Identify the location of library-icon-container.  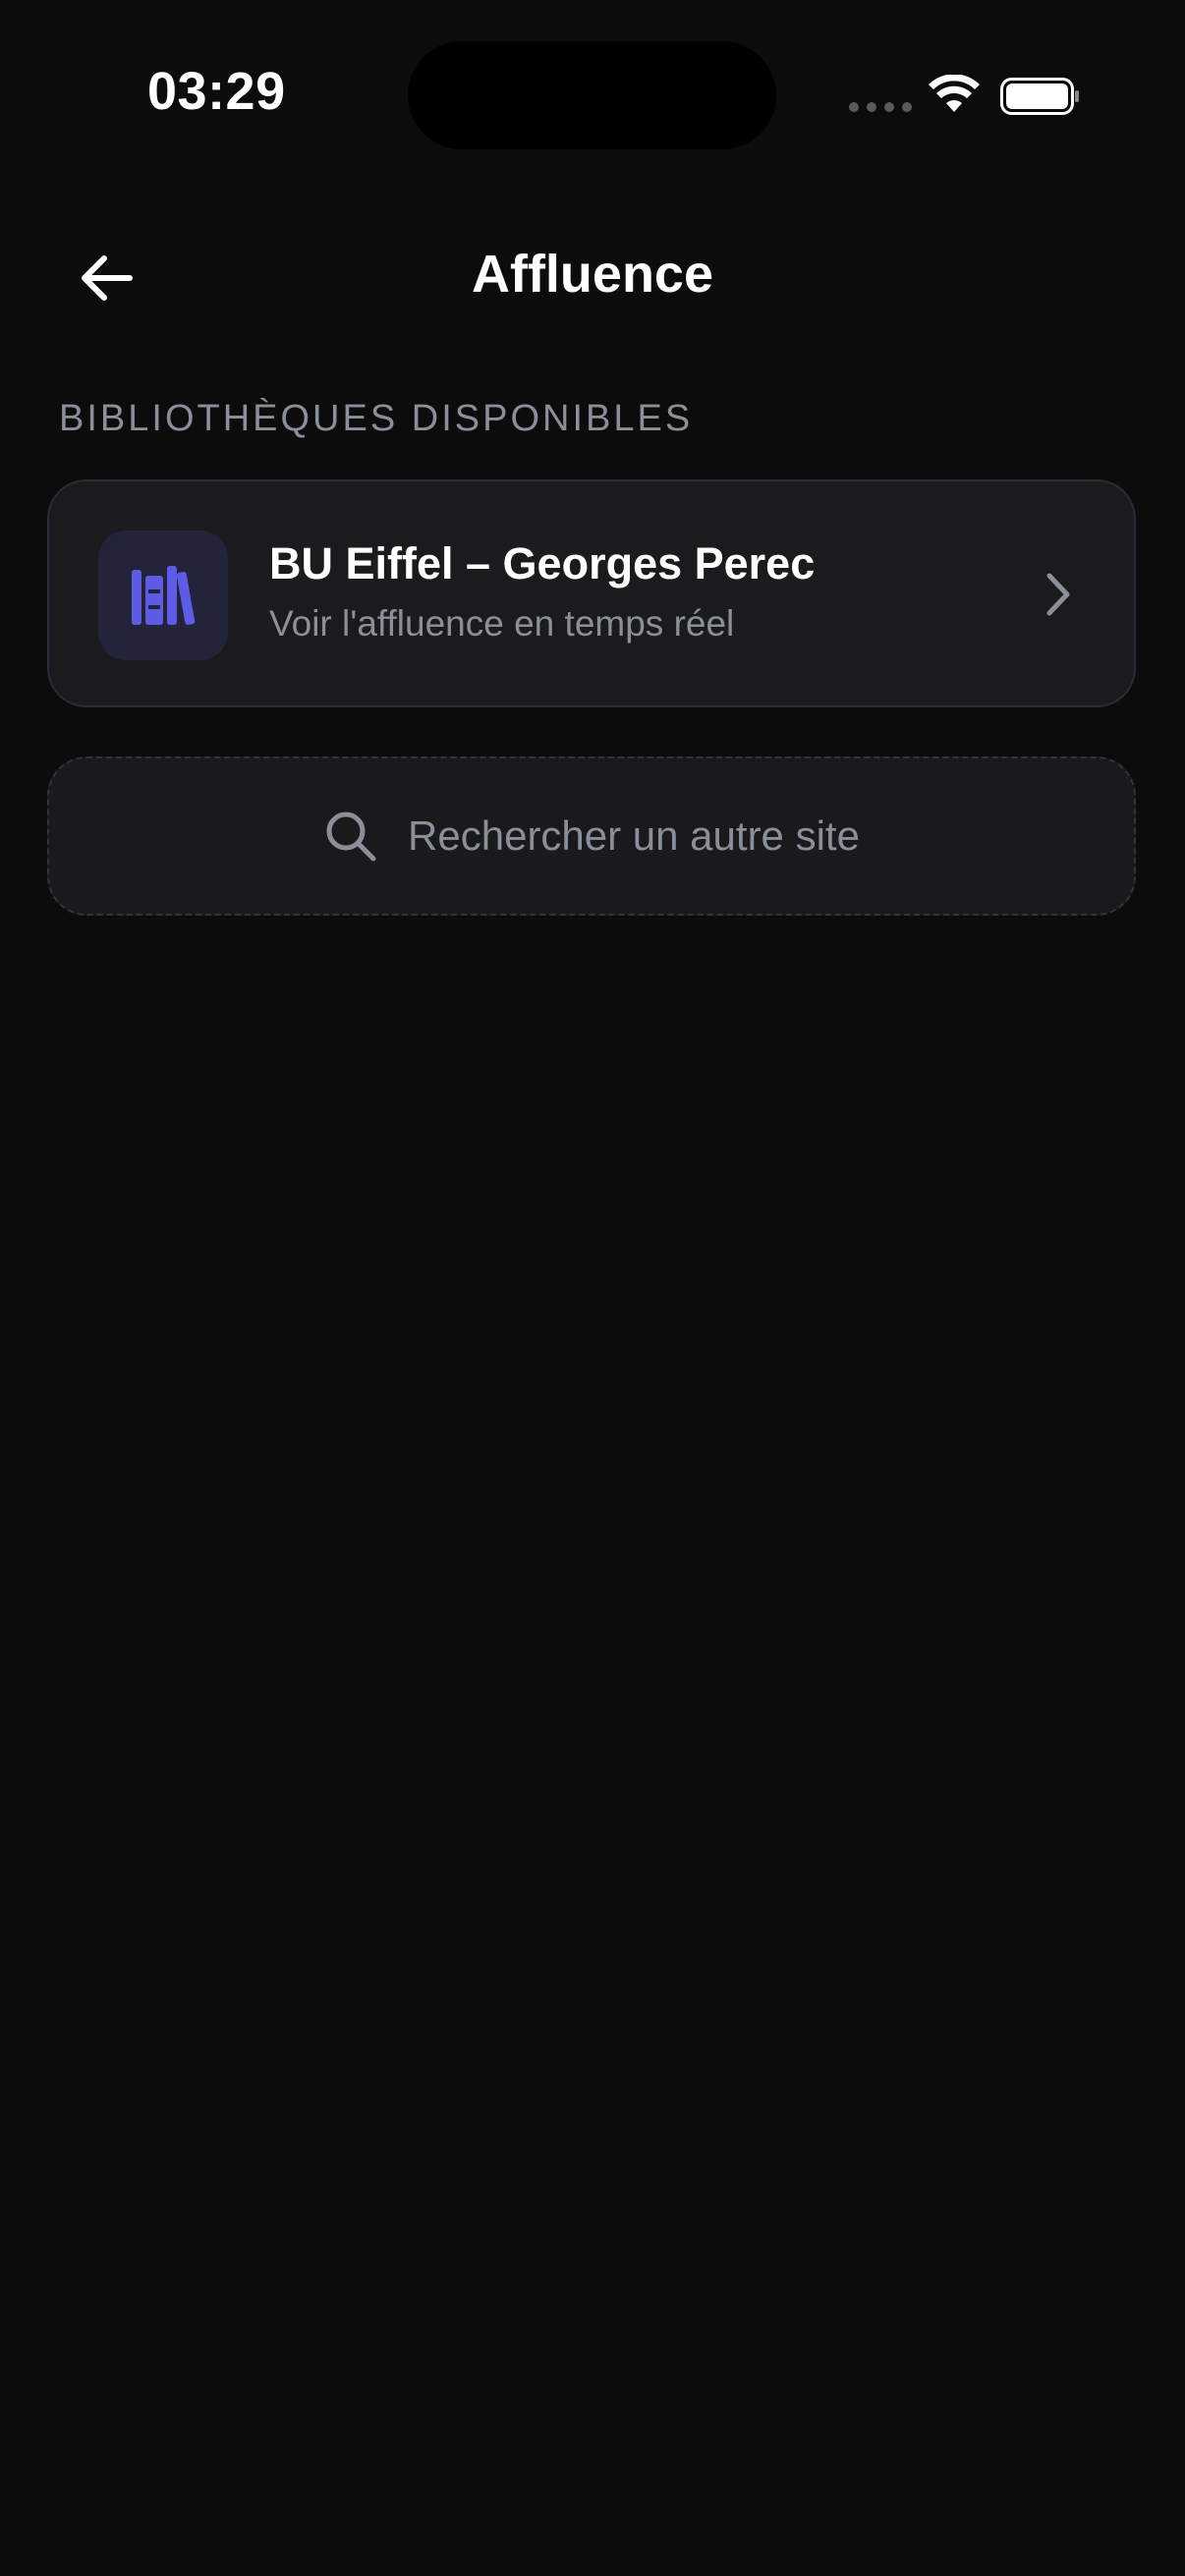
(163, 595).